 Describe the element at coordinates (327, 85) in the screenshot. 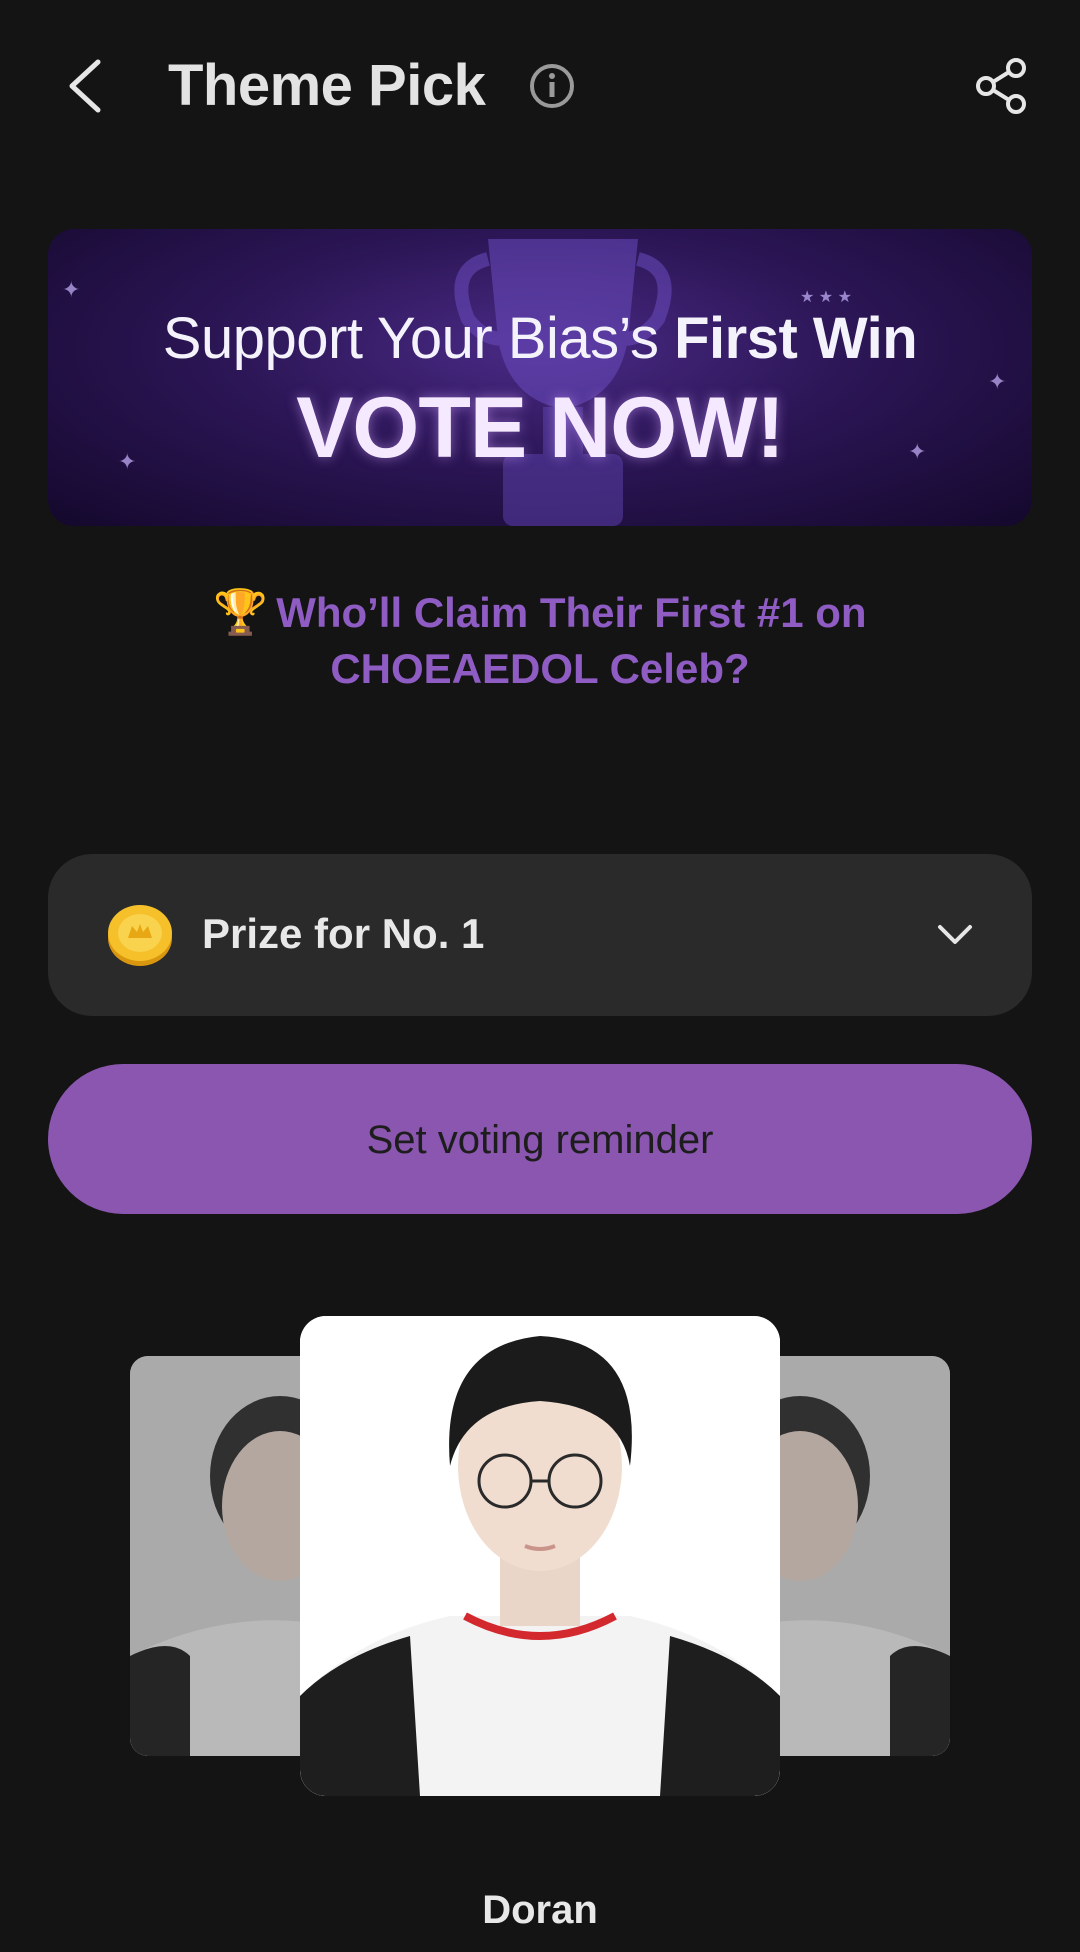

I see `page-title: Theme Pick` at that location.